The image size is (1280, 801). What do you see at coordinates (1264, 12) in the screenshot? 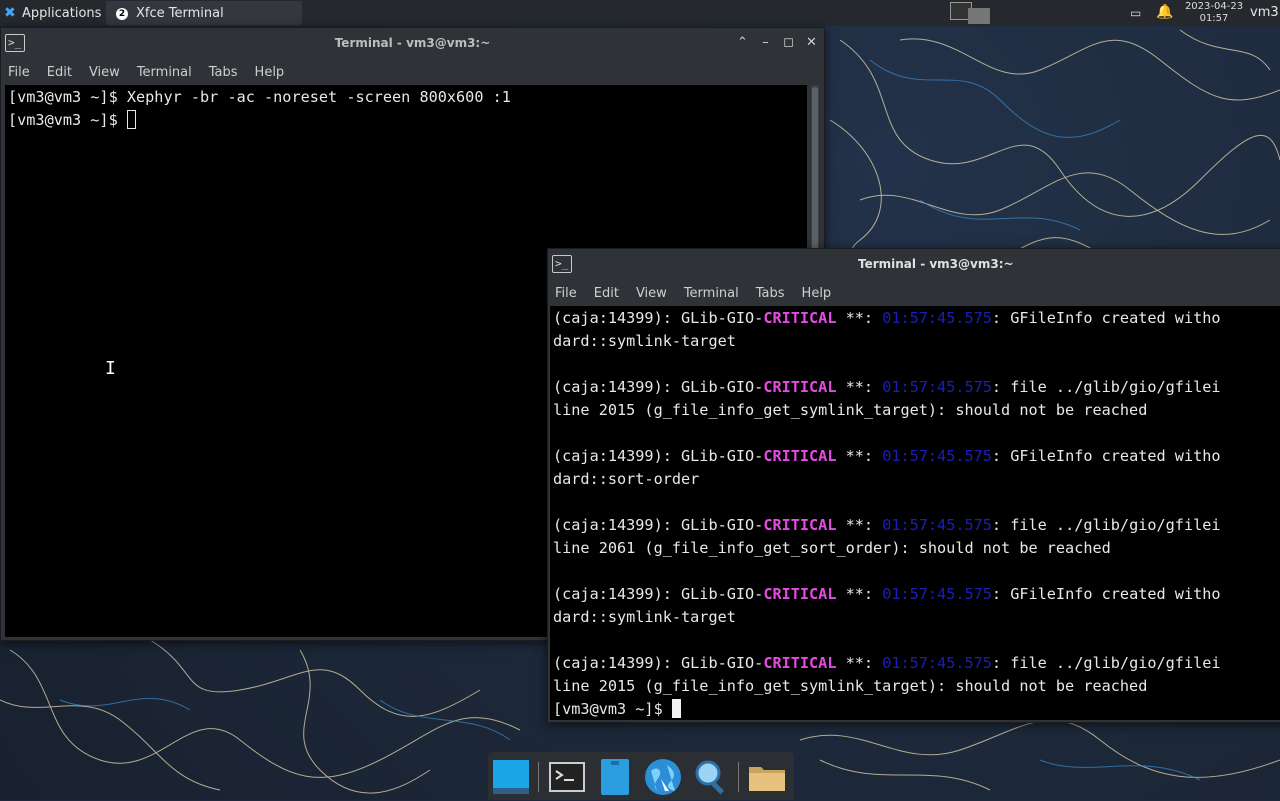
I see `user-menu: vm3` at bounding box center [1264, 12].